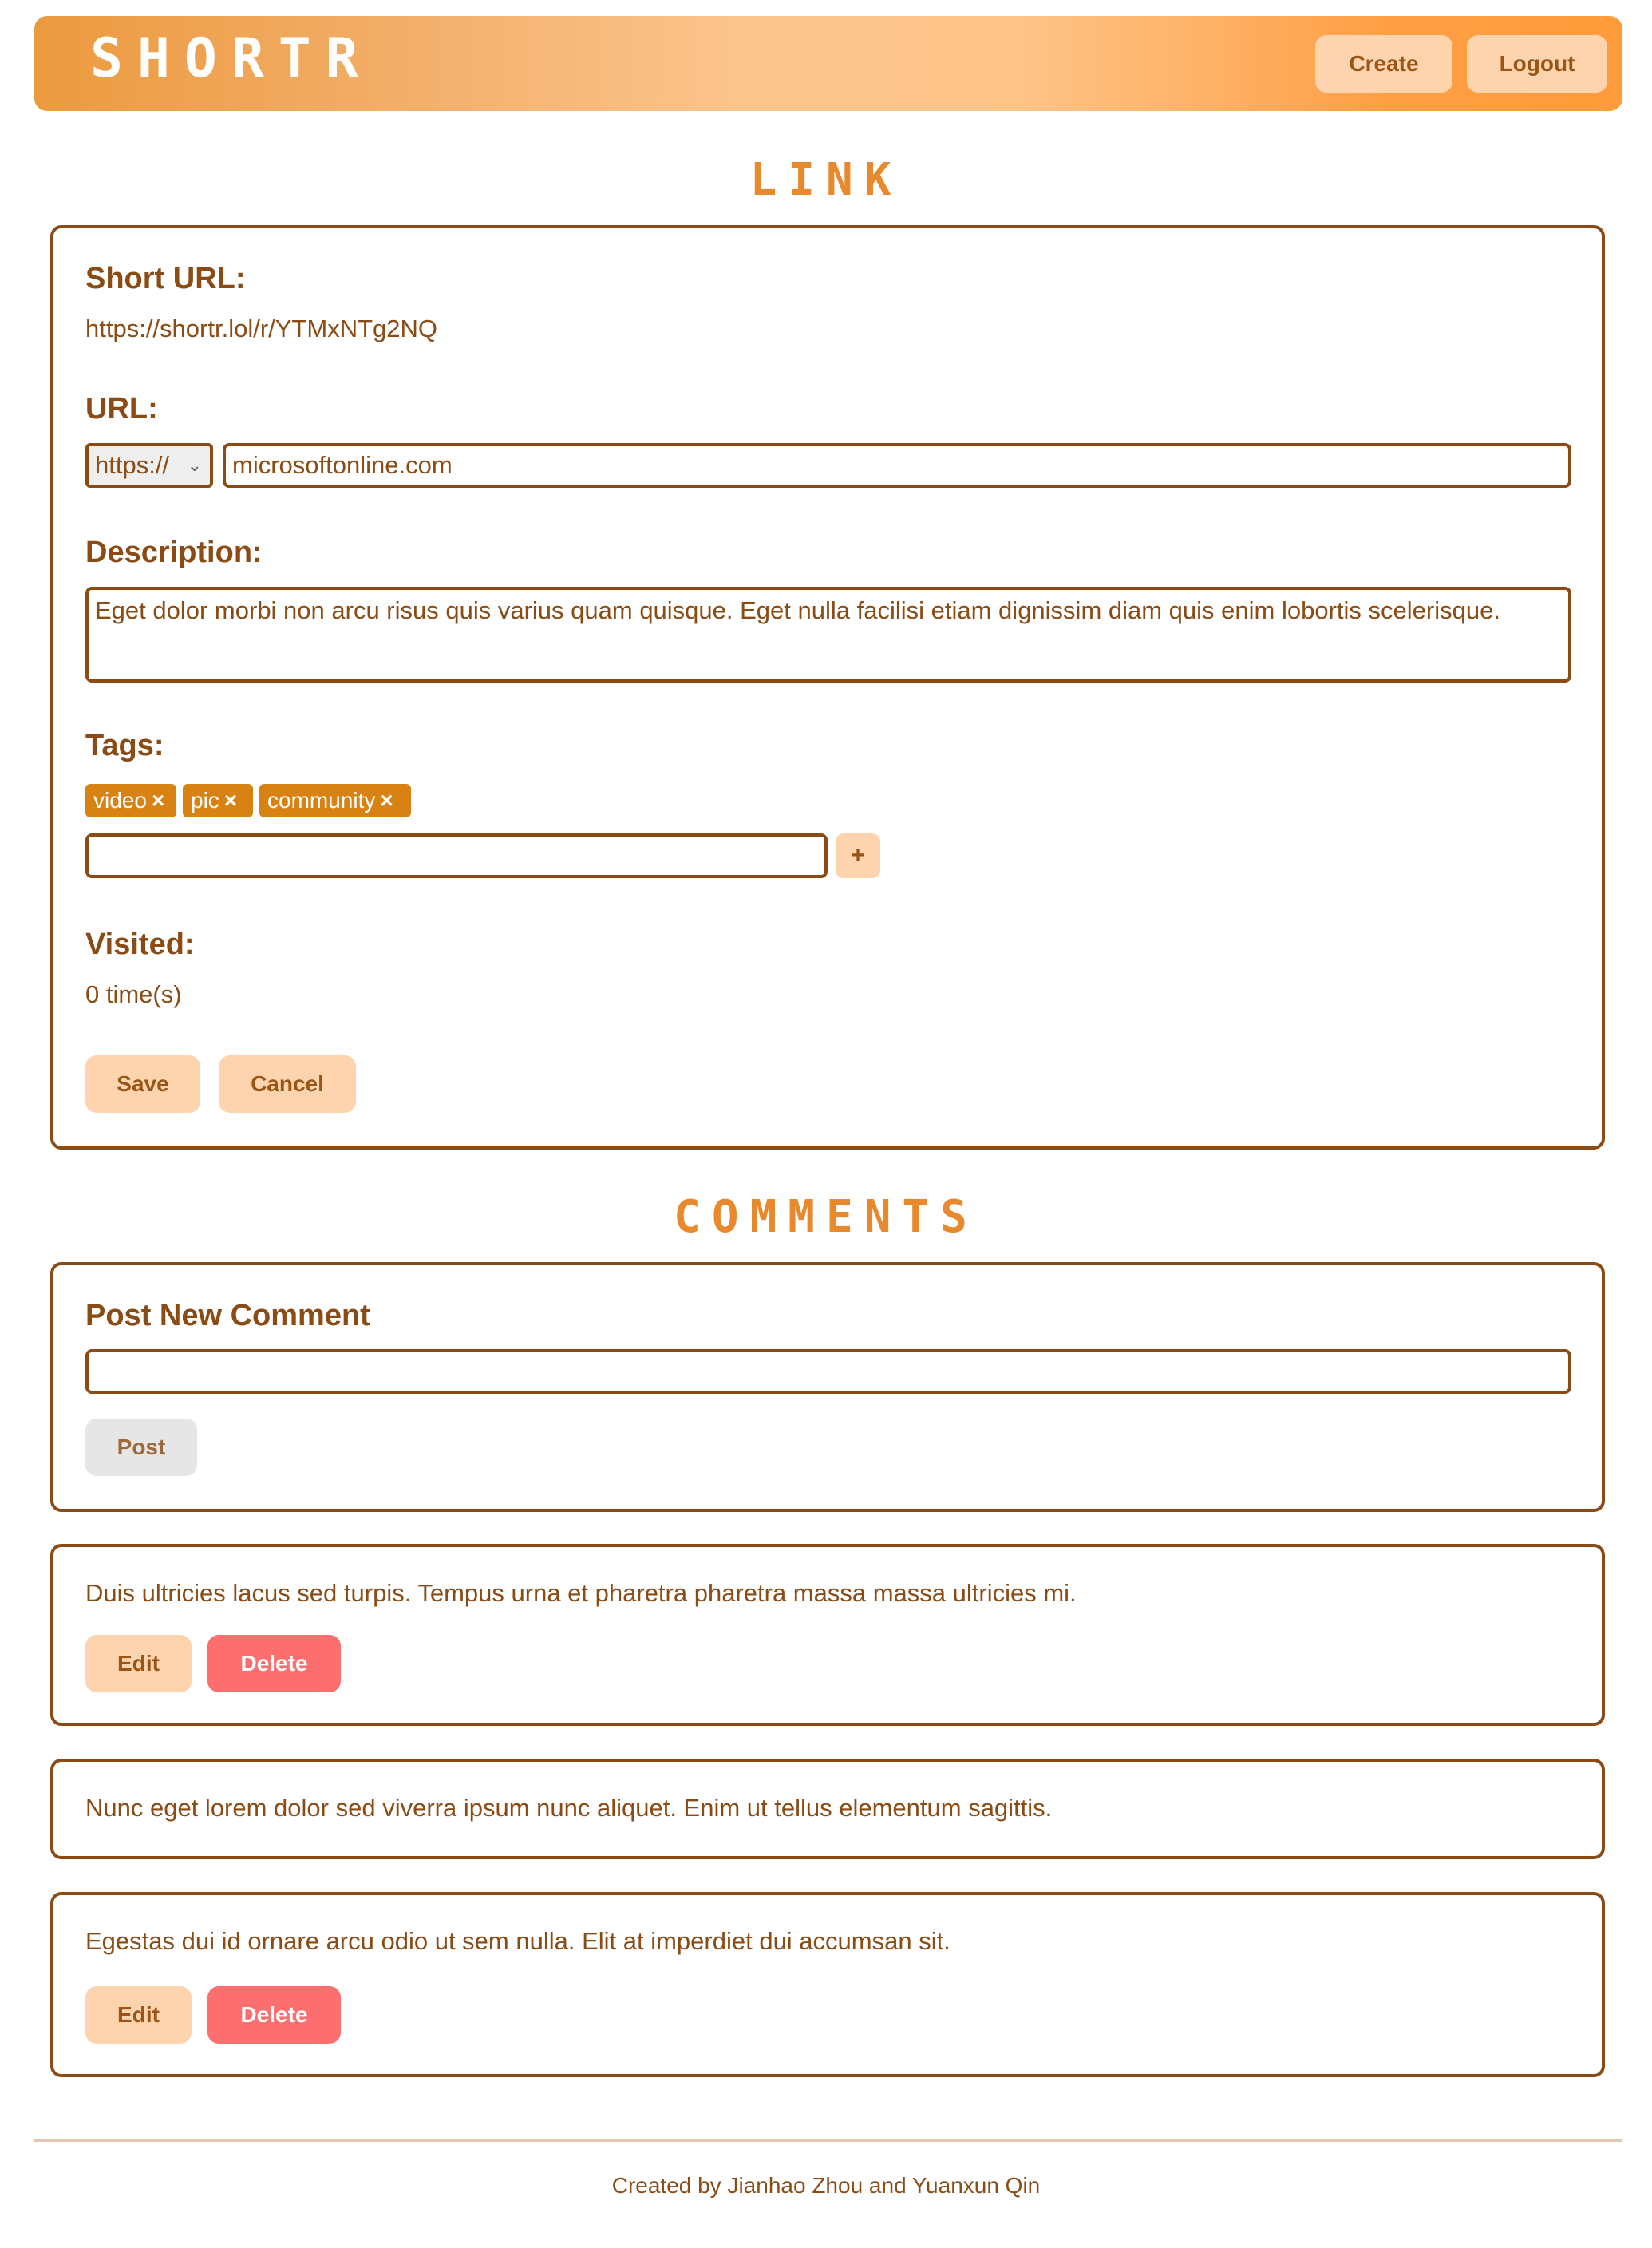  Describe the element at coordinates (232, 59) in the screenshot. I see `brand-logo: SHORTR` at that location.